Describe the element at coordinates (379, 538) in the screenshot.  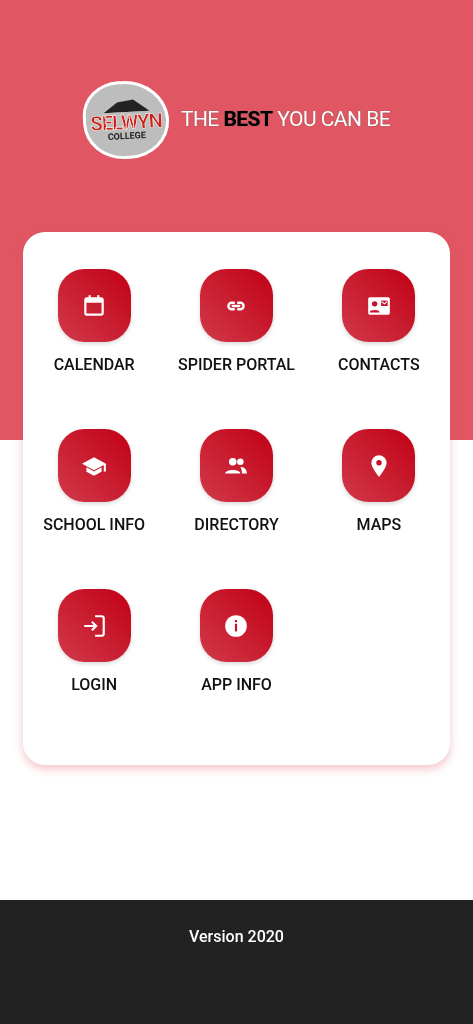
I see `menu-label: MAPS` at that location.